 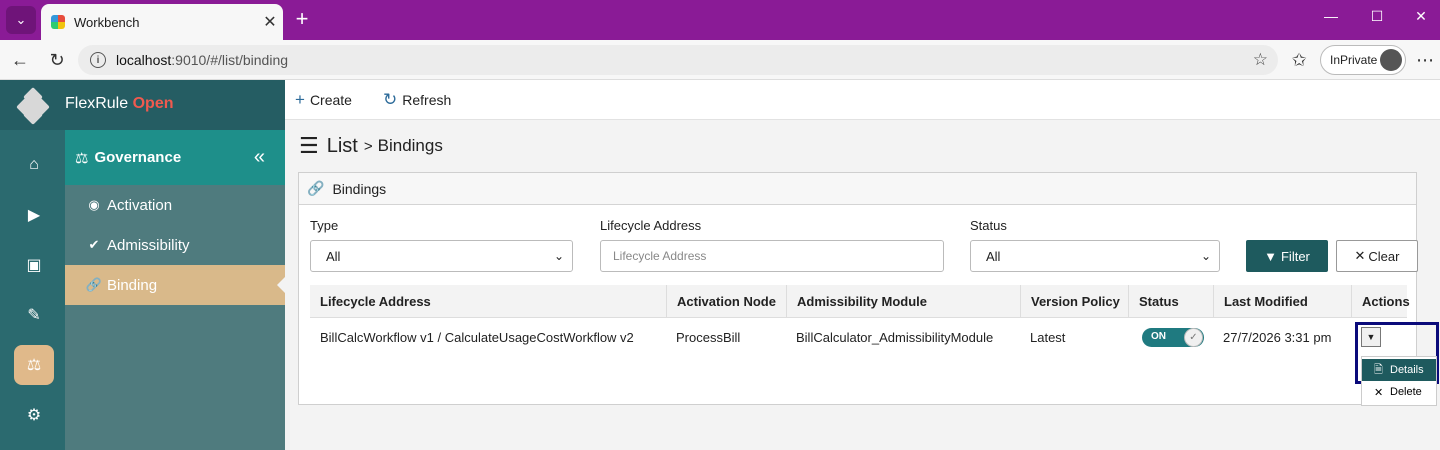 I want to click on type-select: All ⌄, so click(x=441, y=256).